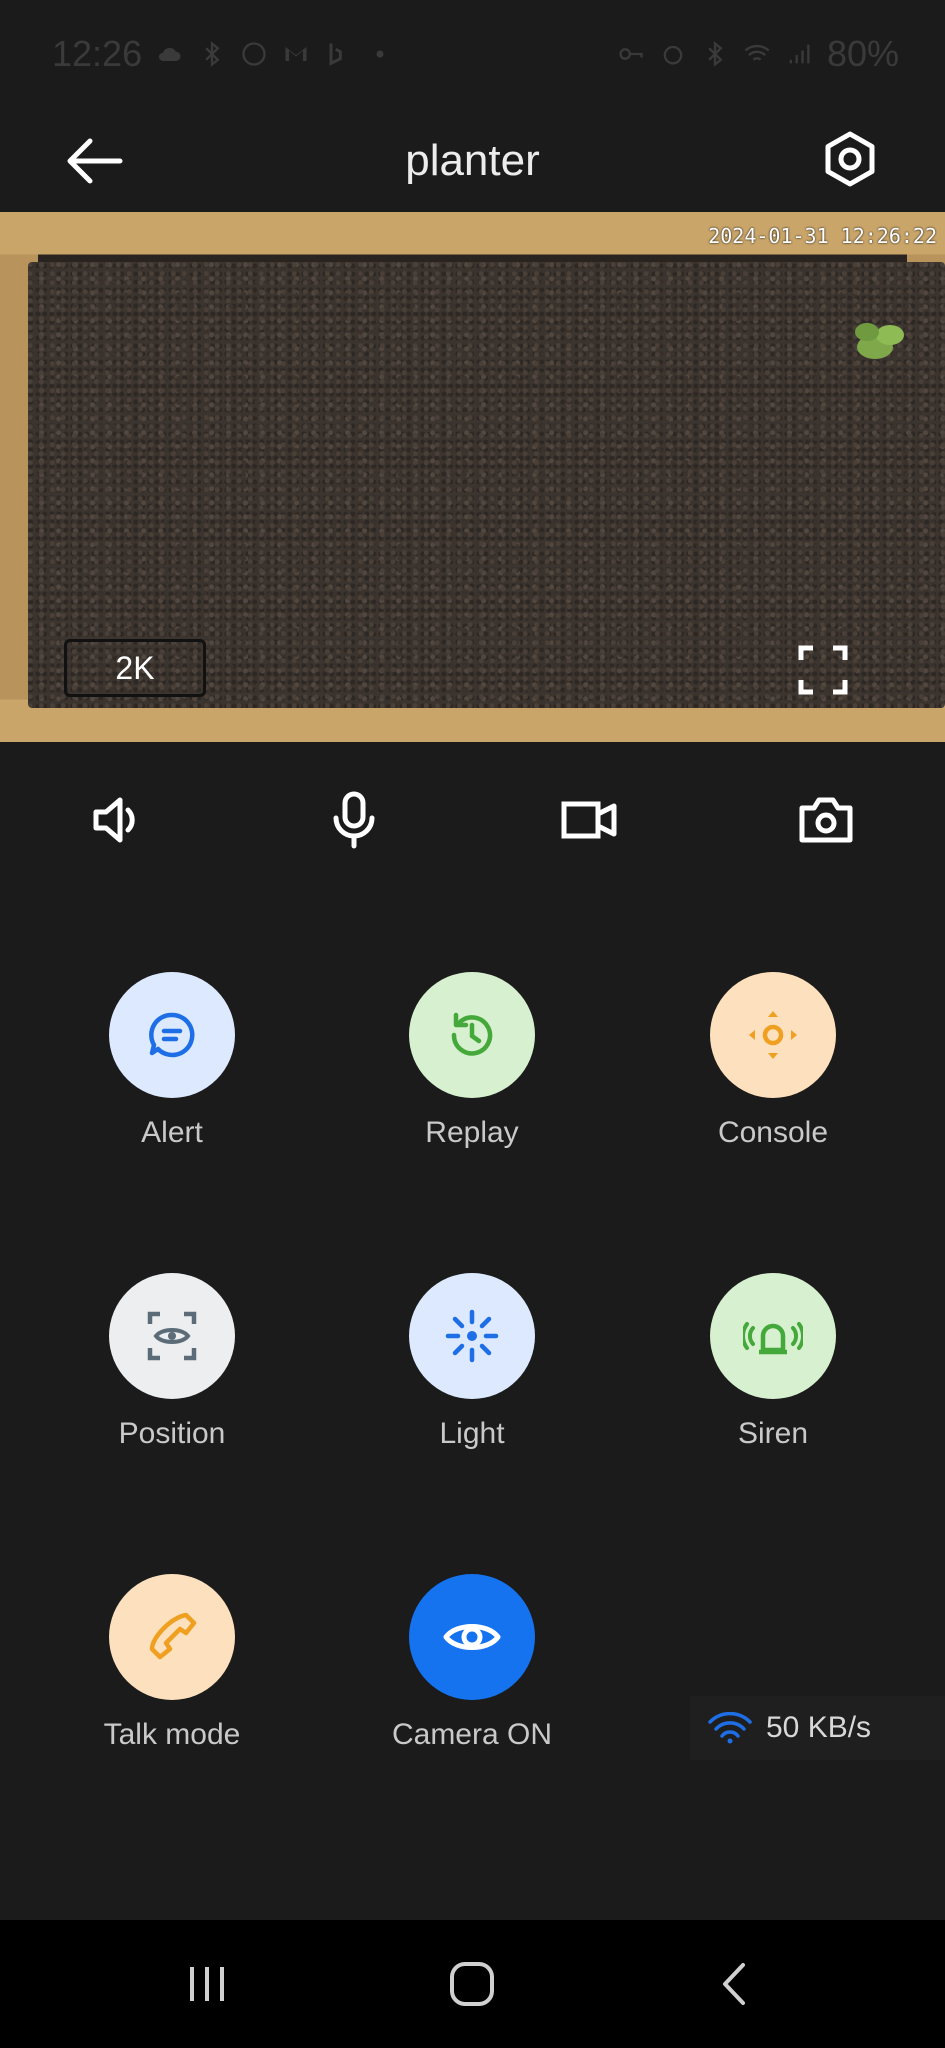 The height and width of the screenshot is (2048, 945). I want to click on battery-percent: 80%, so click(862, 53).